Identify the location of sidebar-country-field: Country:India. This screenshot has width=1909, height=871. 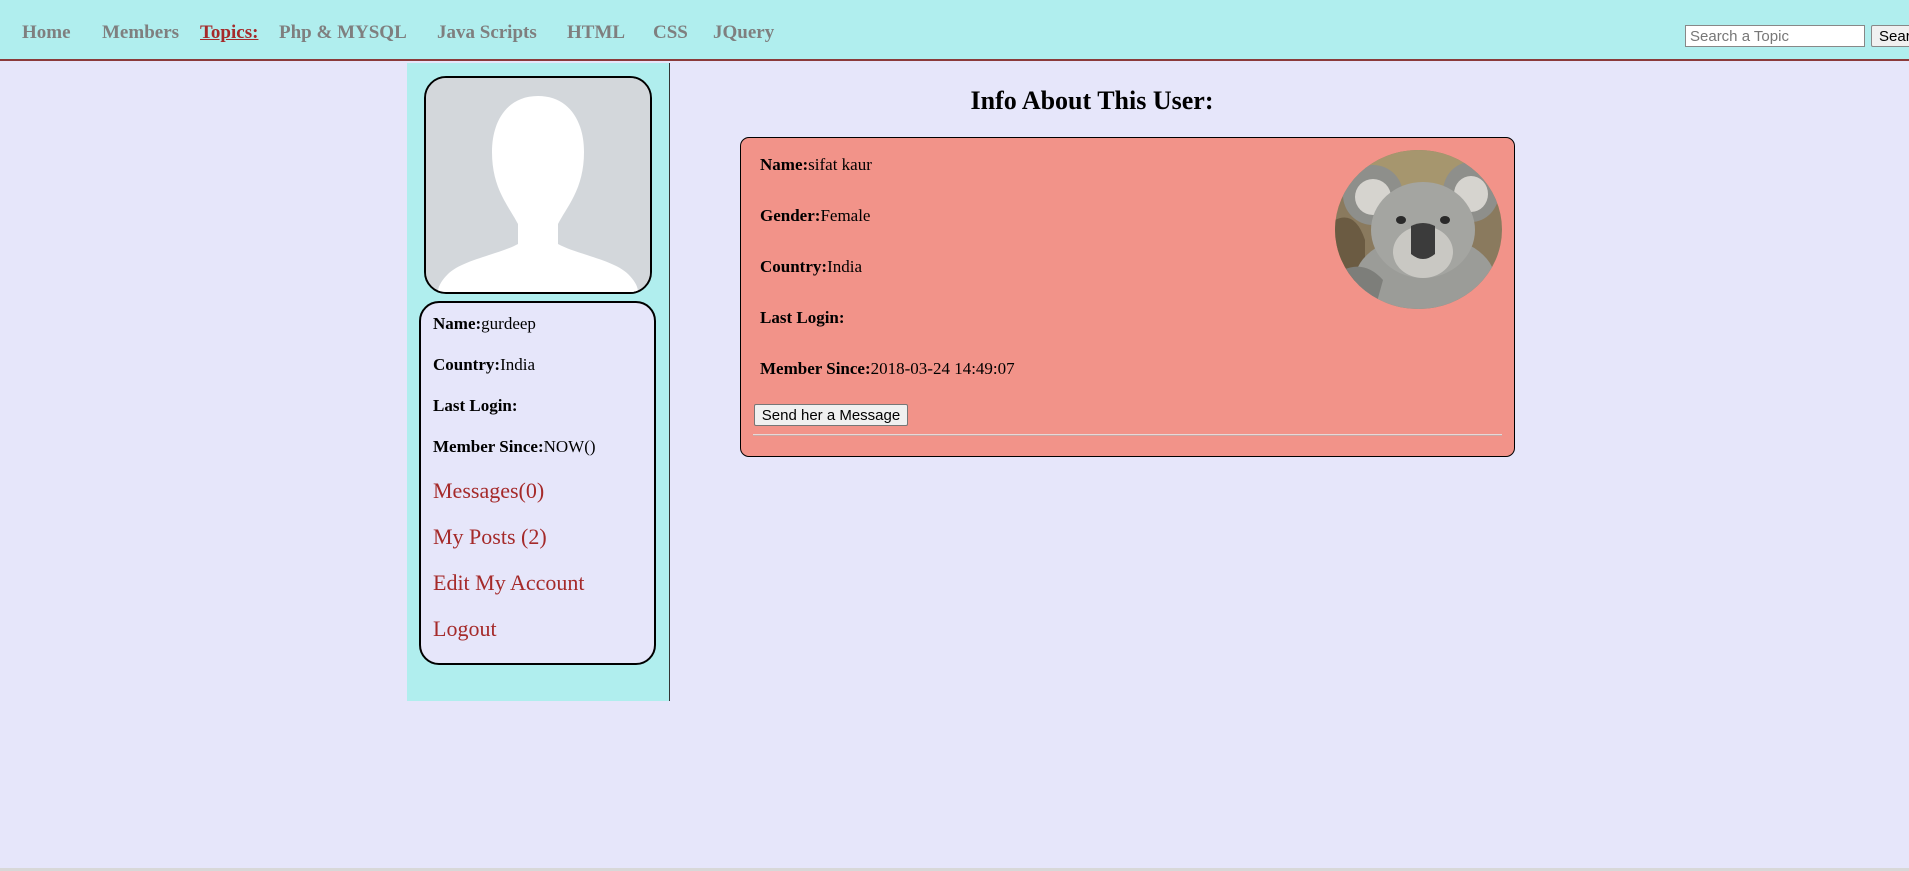
(484, 365).